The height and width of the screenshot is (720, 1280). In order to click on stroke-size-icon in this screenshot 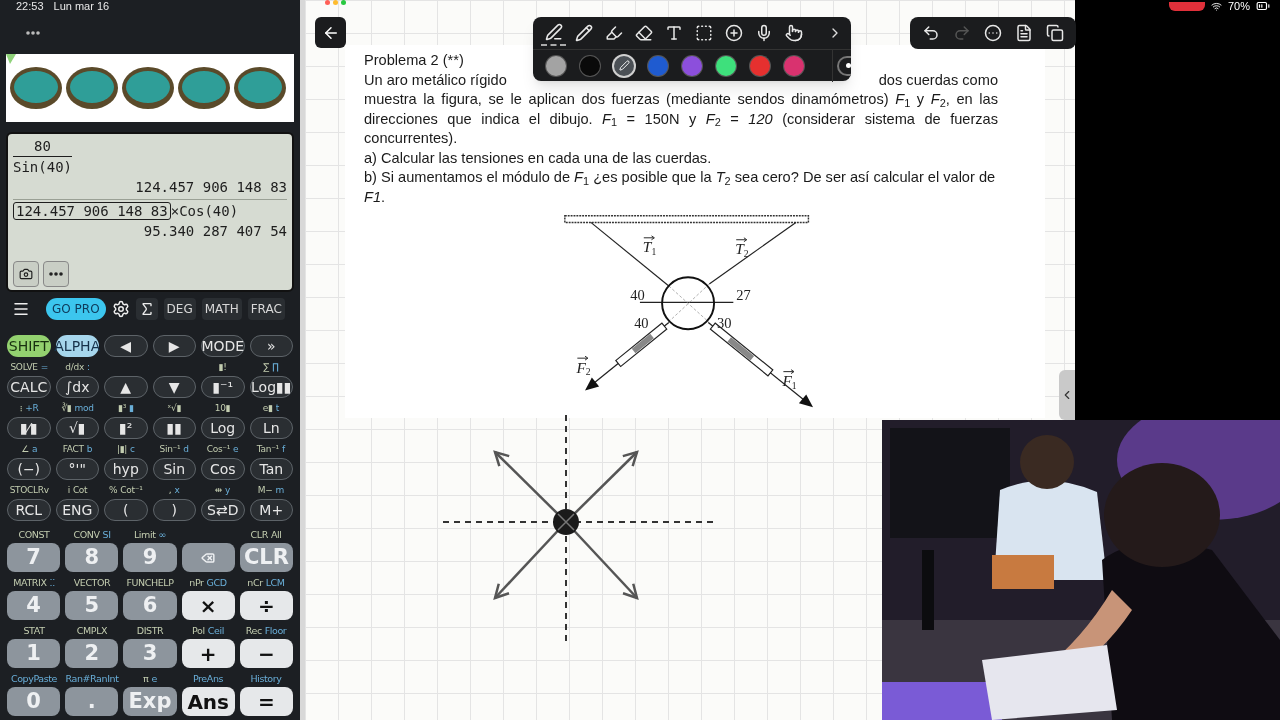, I will do `click(844, 65)`.